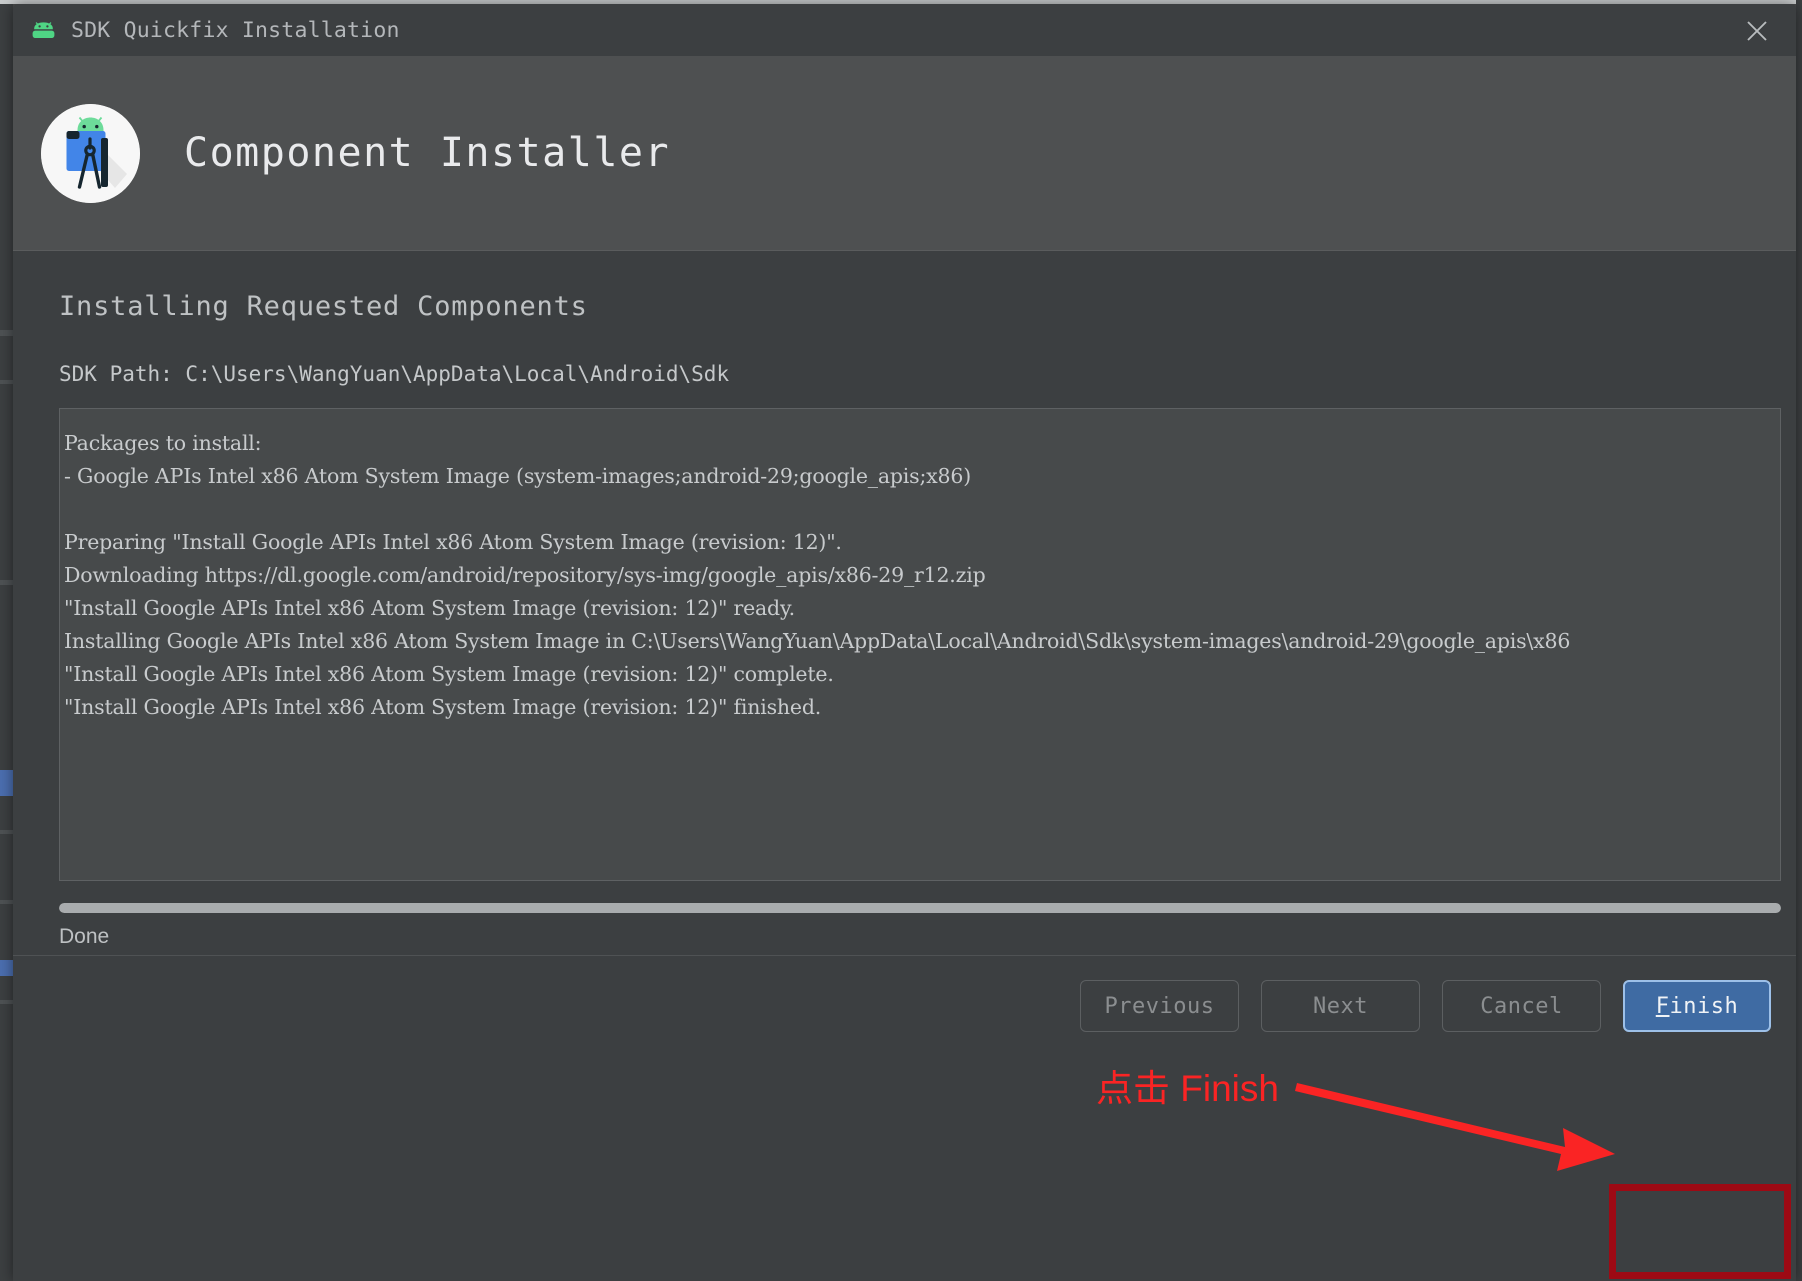 The height and width of the screenshot is (1281, 1802). Describe the element at coordinates (163, 443) in the screenshot. I see `log-line: Packages to install:` at that location.